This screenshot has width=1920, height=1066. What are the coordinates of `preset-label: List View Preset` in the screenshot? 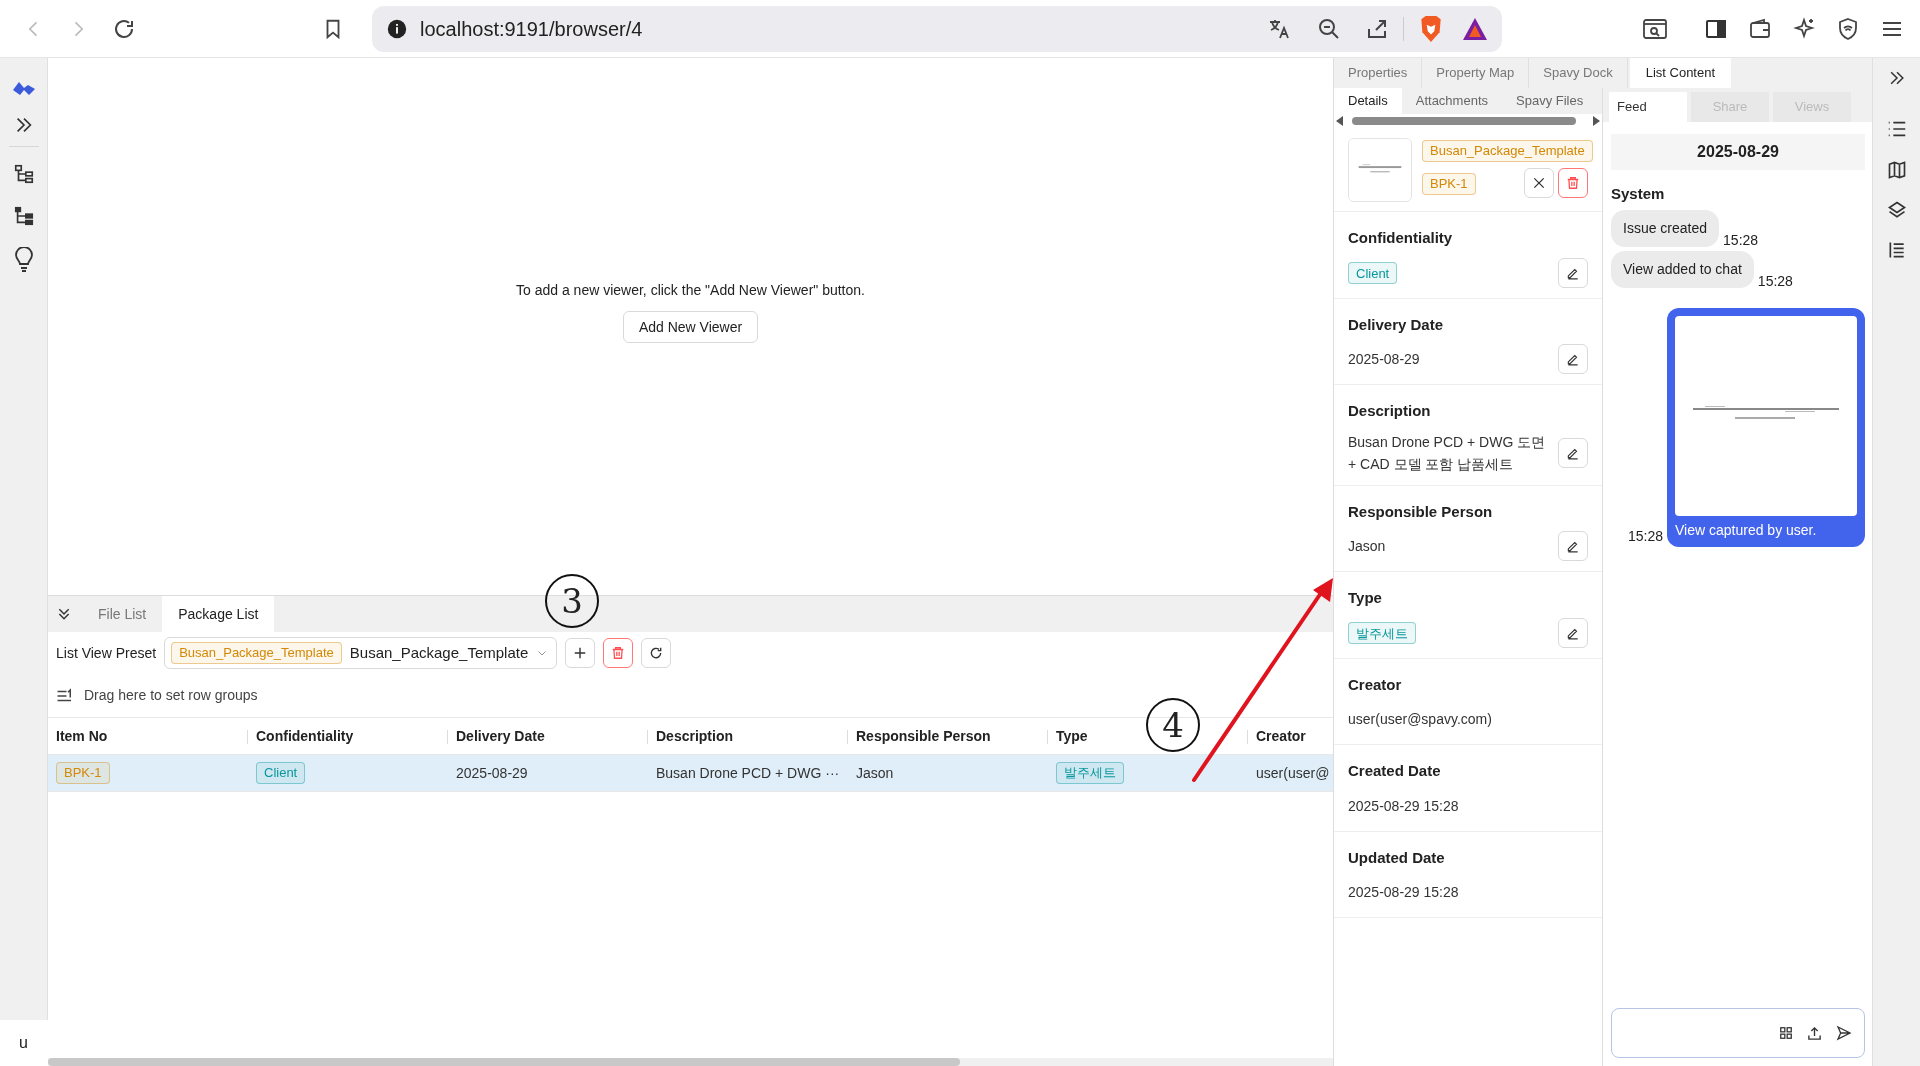 It's located at (106, 653).